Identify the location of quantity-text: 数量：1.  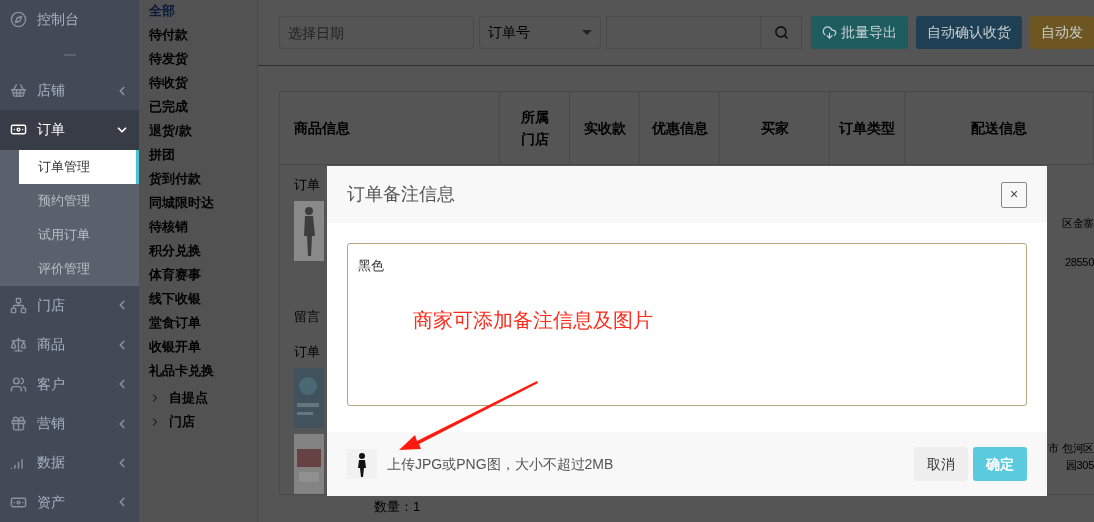
(397, 507).